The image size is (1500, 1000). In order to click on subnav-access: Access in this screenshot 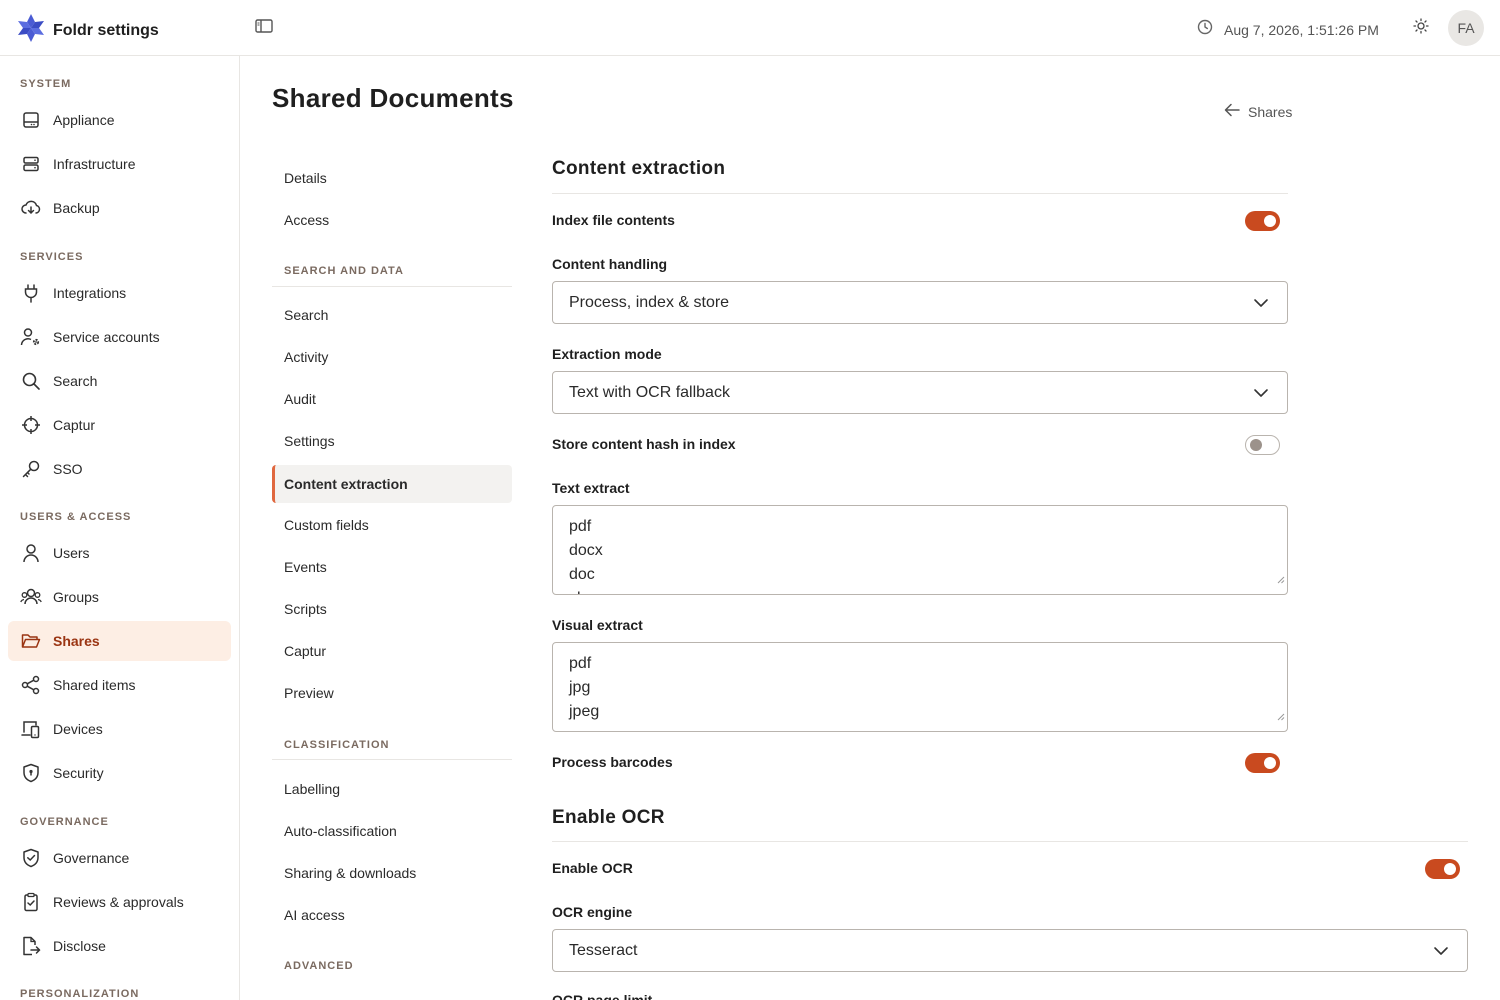, I will do `click(392, 220)`.